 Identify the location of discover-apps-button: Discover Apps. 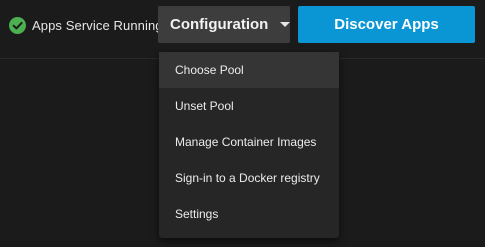
(386, 24).